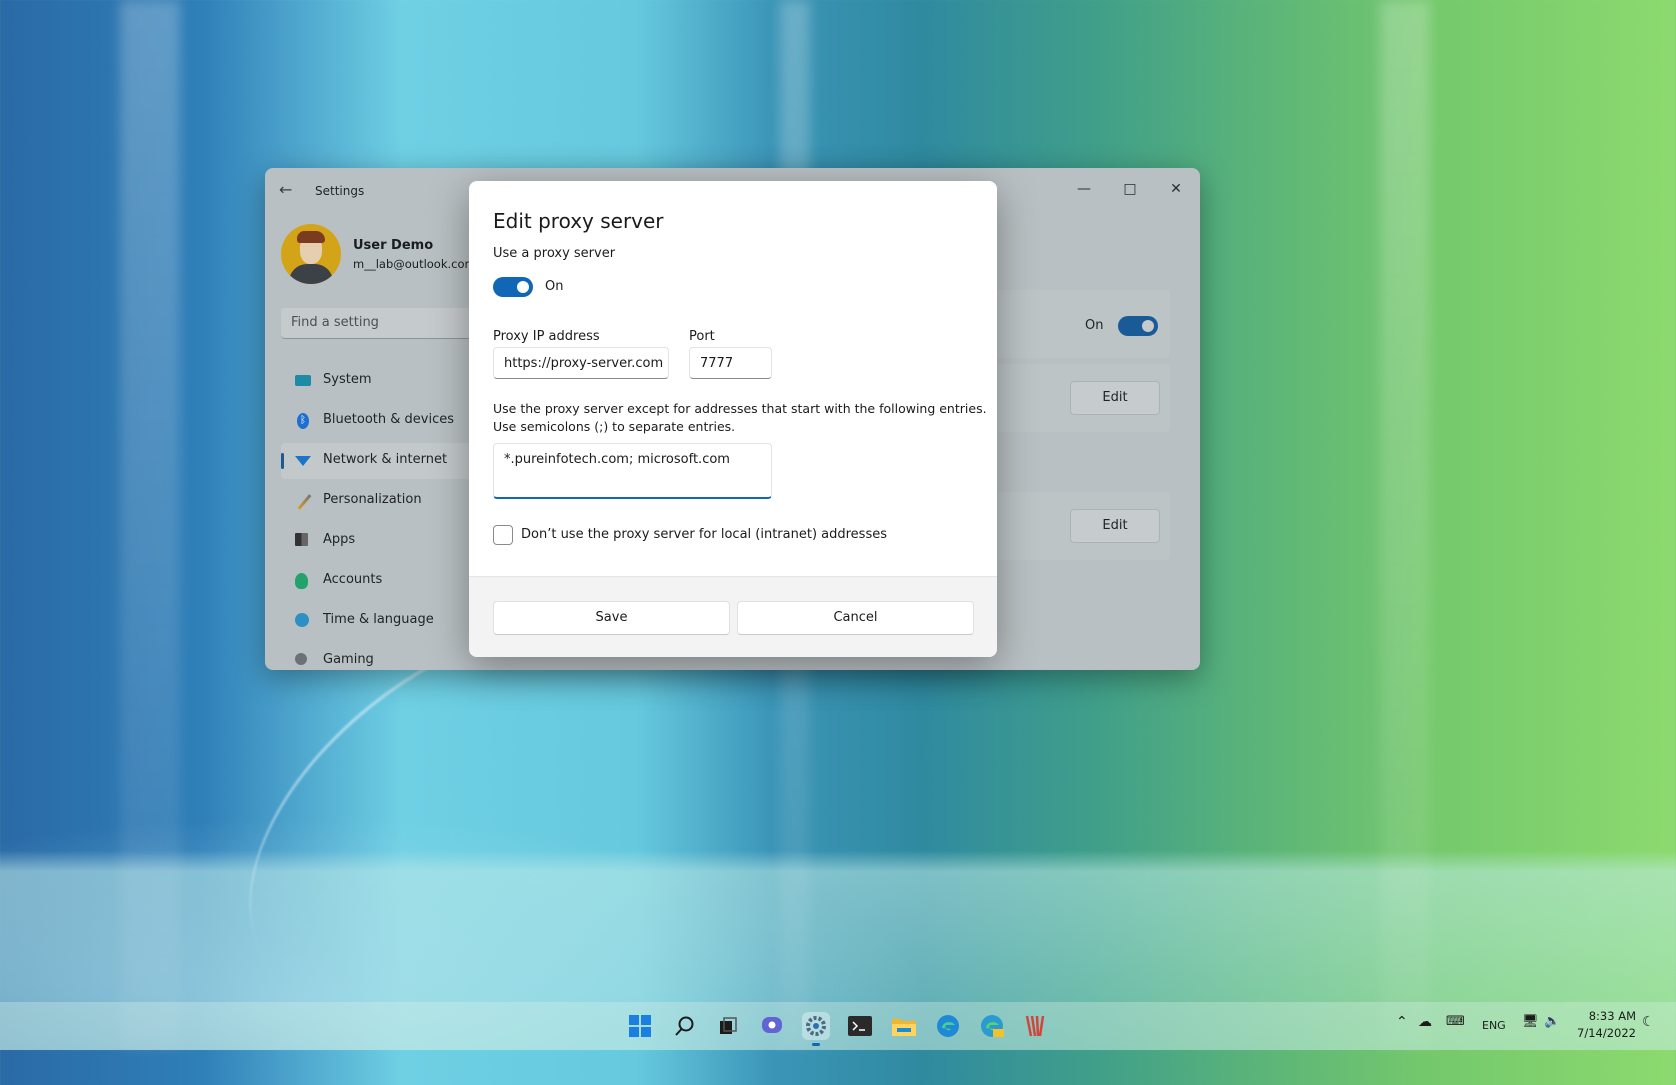 The width and height of the screenshot is (1676, 1085). I want to click on user-email: m__lab@outlook.com, so click(414, 264).